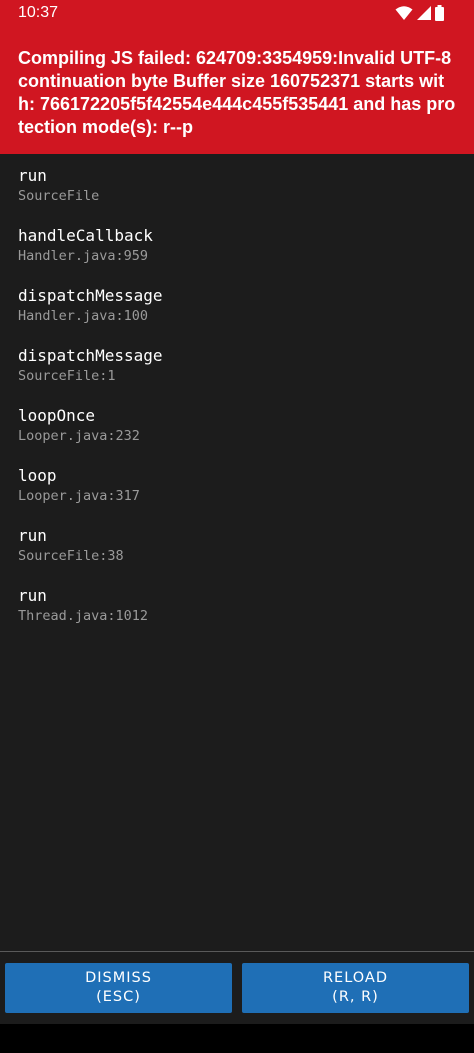  What do you see at coordinates (355, 988) in the screenshot?
I see `reload-button: RELOAD (R, R)` at bounding box center [355, 988].